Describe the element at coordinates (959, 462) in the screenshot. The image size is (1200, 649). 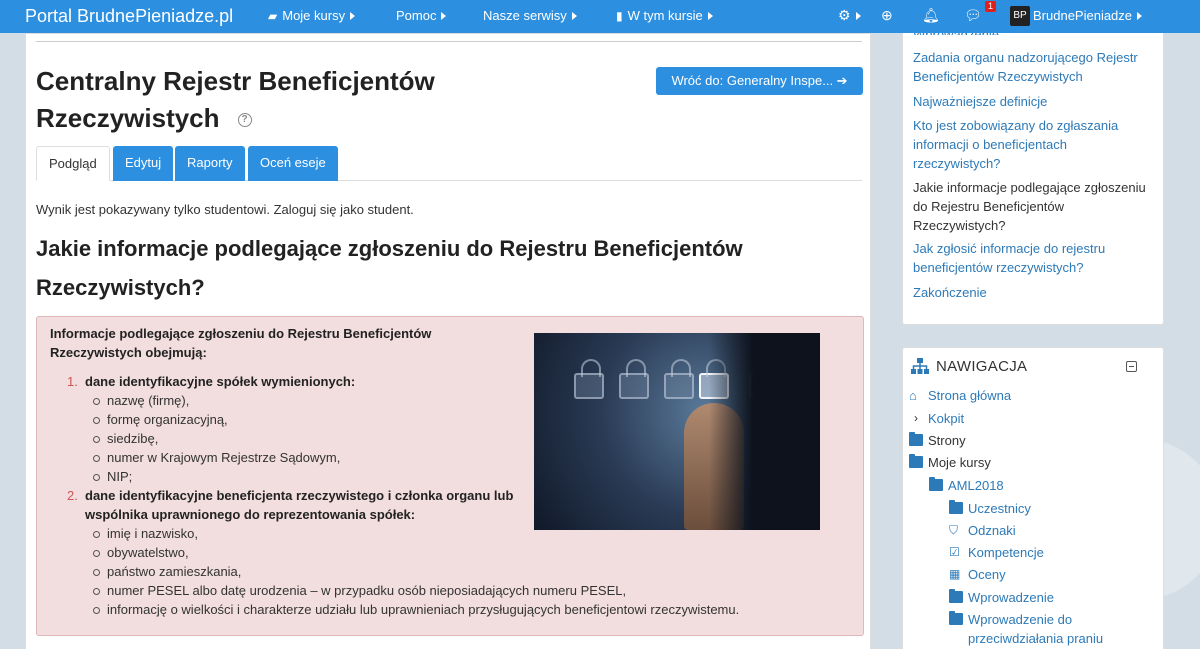
I see `nav-label: Moje kursy` at that location.